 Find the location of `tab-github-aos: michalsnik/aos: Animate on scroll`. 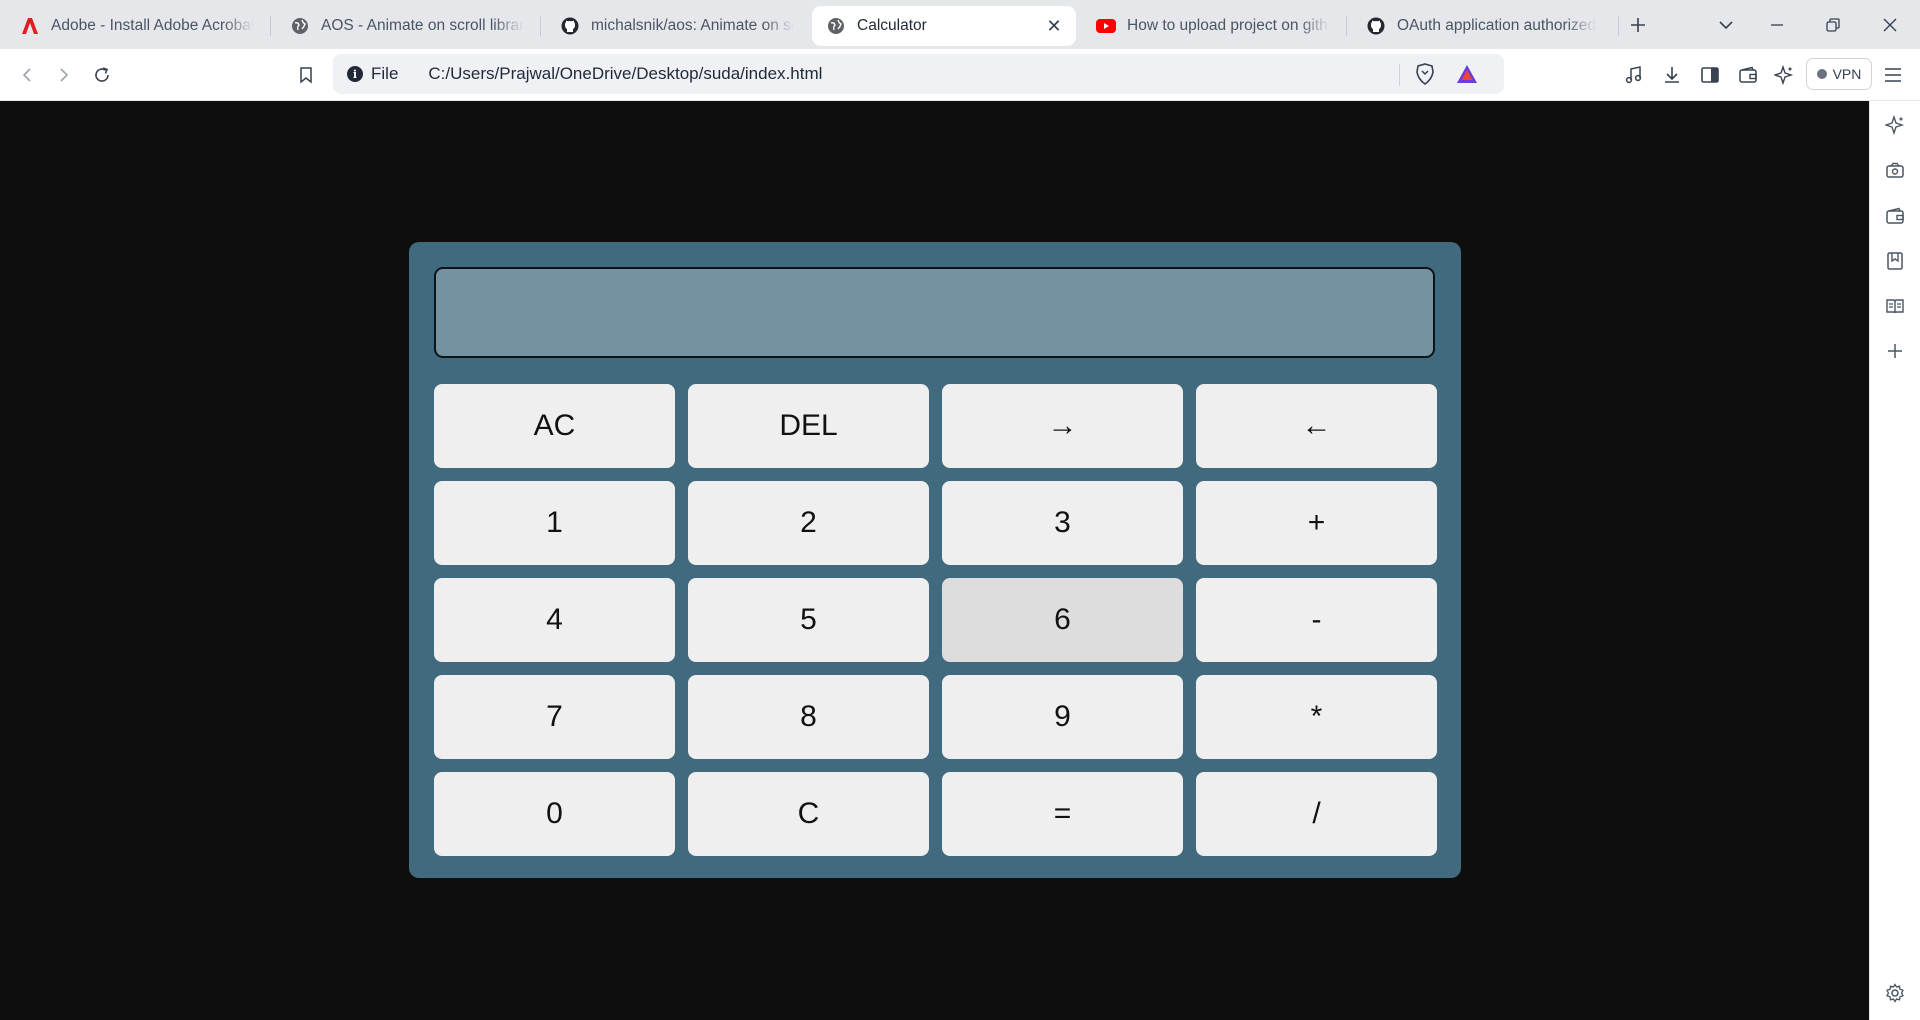

tab-github-aos: michalsnik/aos: Animate on scroll is located at coordinates (677, 26).